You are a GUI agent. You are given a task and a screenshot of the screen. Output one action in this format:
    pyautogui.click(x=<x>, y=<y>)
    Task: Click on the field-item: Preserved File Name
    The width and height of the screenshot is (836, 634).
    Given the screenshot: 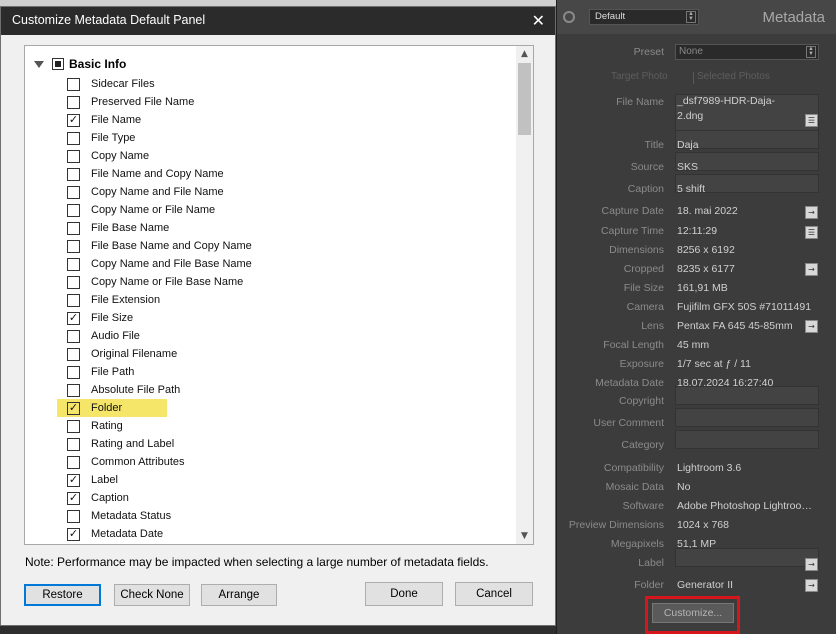 What is the action you would take?
    pyautogui.click(x=130, y=102)
    